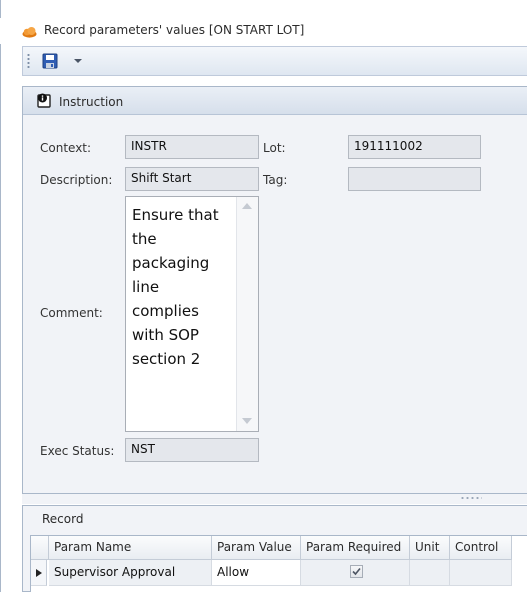 Image resolution: width=527 pixels, height=592 pixels. I want to click on table-cell-param-value: Allow, so click(256, 573).